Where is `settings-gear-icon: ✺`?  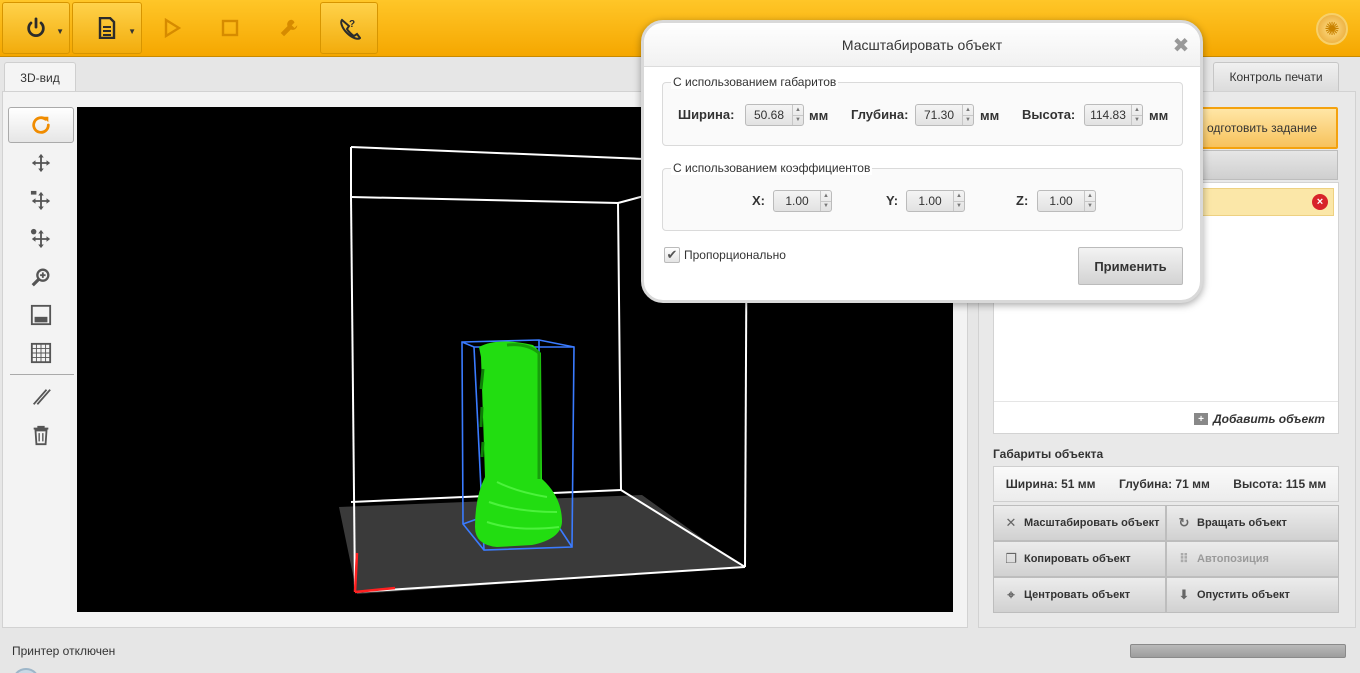 settings-gear-icon: ✺ is located at coordinates (1332, 29).